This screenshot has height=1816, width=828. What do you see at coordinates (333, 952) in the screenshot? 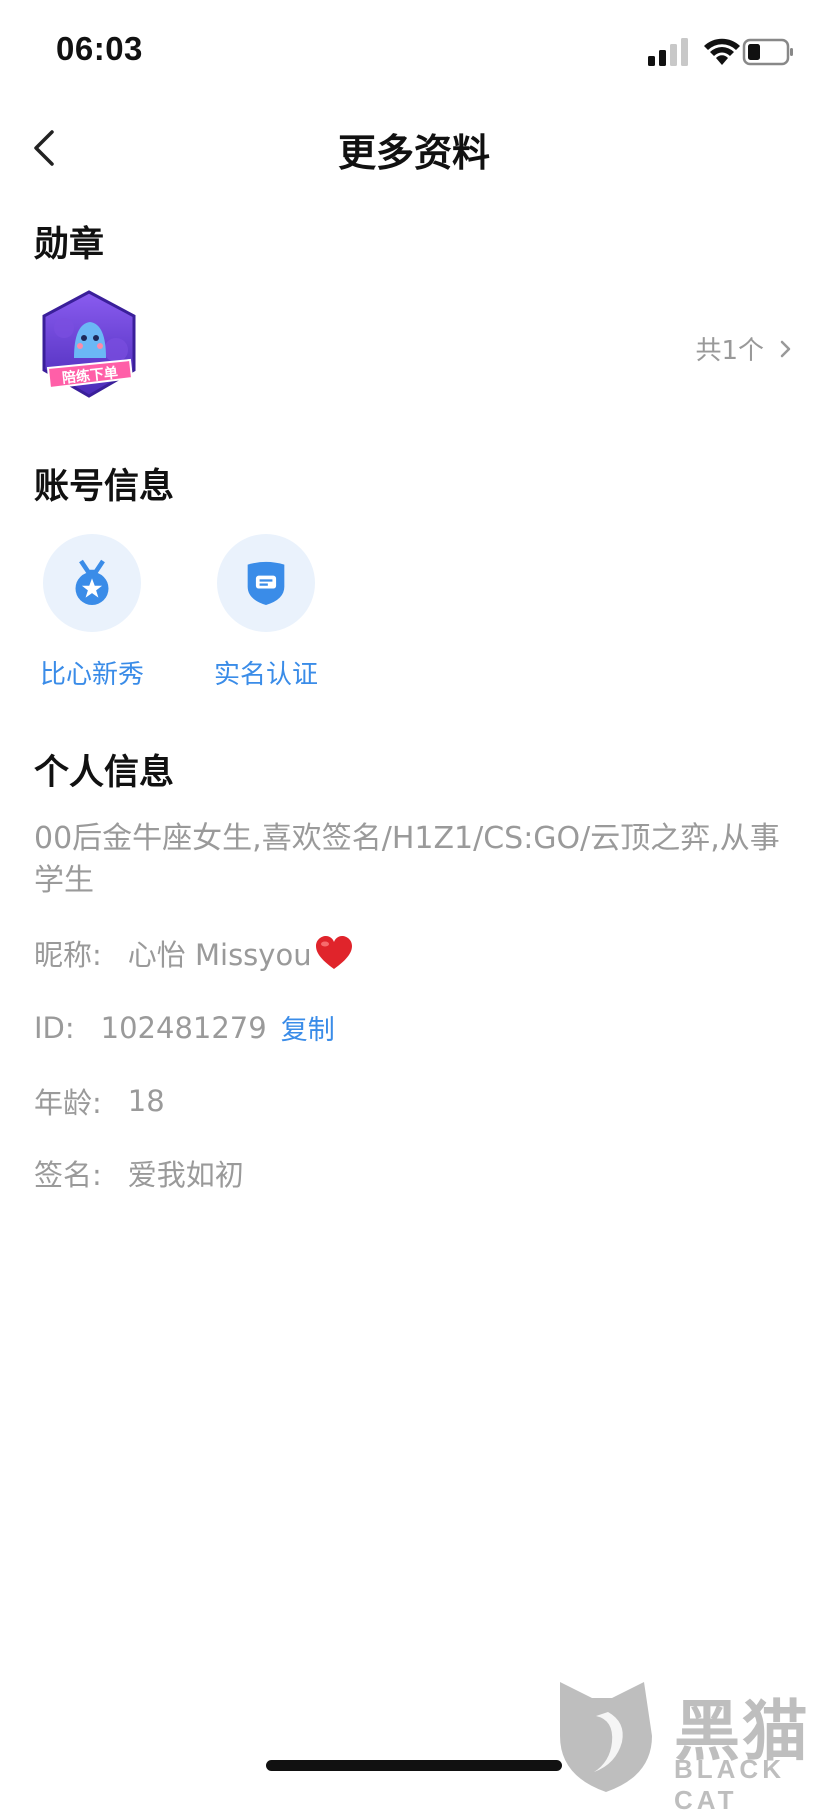
I see `heart-icon` at bounding box center [333, 952].